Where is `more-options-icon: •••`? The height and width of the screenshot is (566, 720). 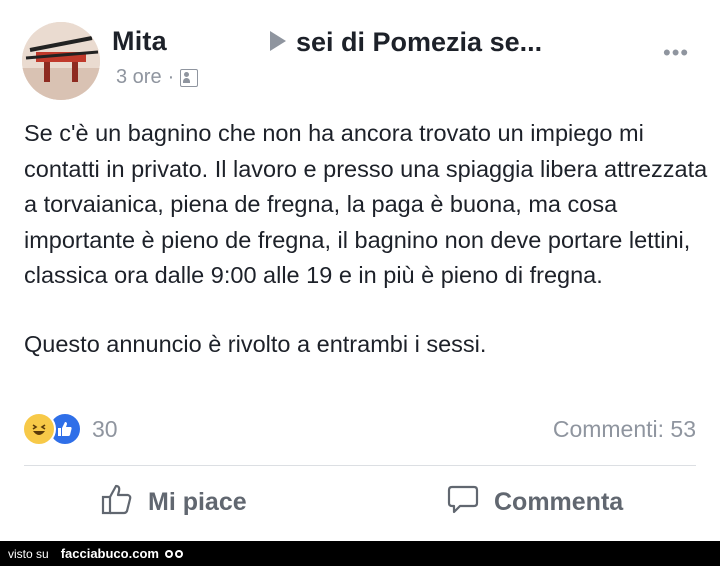 more-options-icon: ••• is located at coordinates (676, 53).